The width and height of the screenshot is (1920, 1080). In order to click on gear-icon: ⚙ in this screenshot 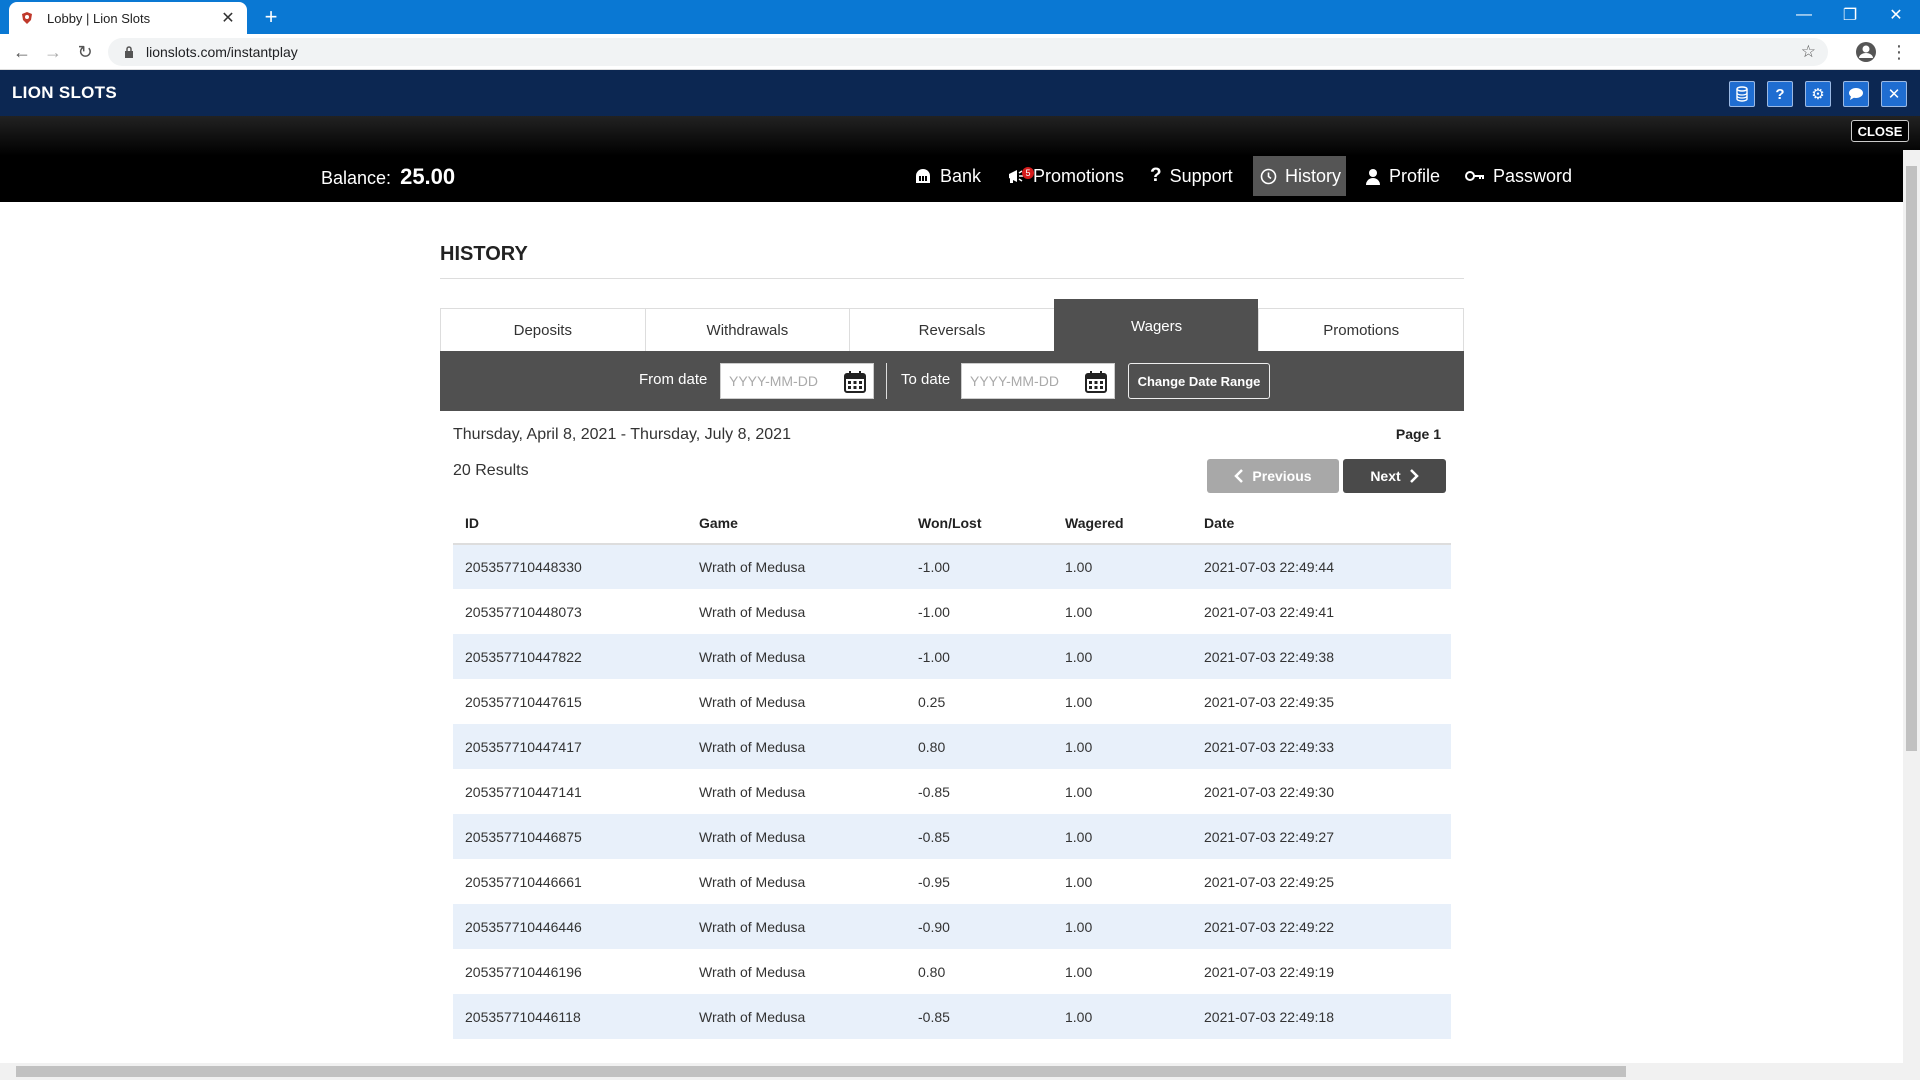, I will do `click(1818, 94)`.